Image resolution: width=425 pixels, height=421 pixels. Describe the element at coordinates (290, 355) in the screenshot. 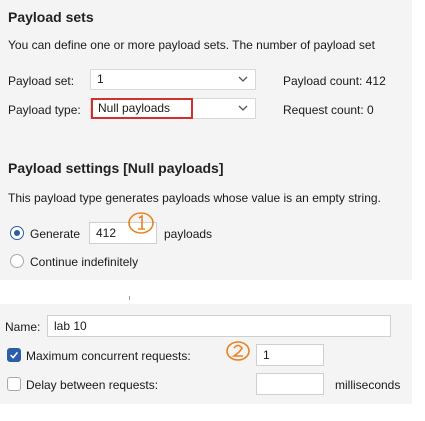

I see `max-concurrent-input: 1` at that location.